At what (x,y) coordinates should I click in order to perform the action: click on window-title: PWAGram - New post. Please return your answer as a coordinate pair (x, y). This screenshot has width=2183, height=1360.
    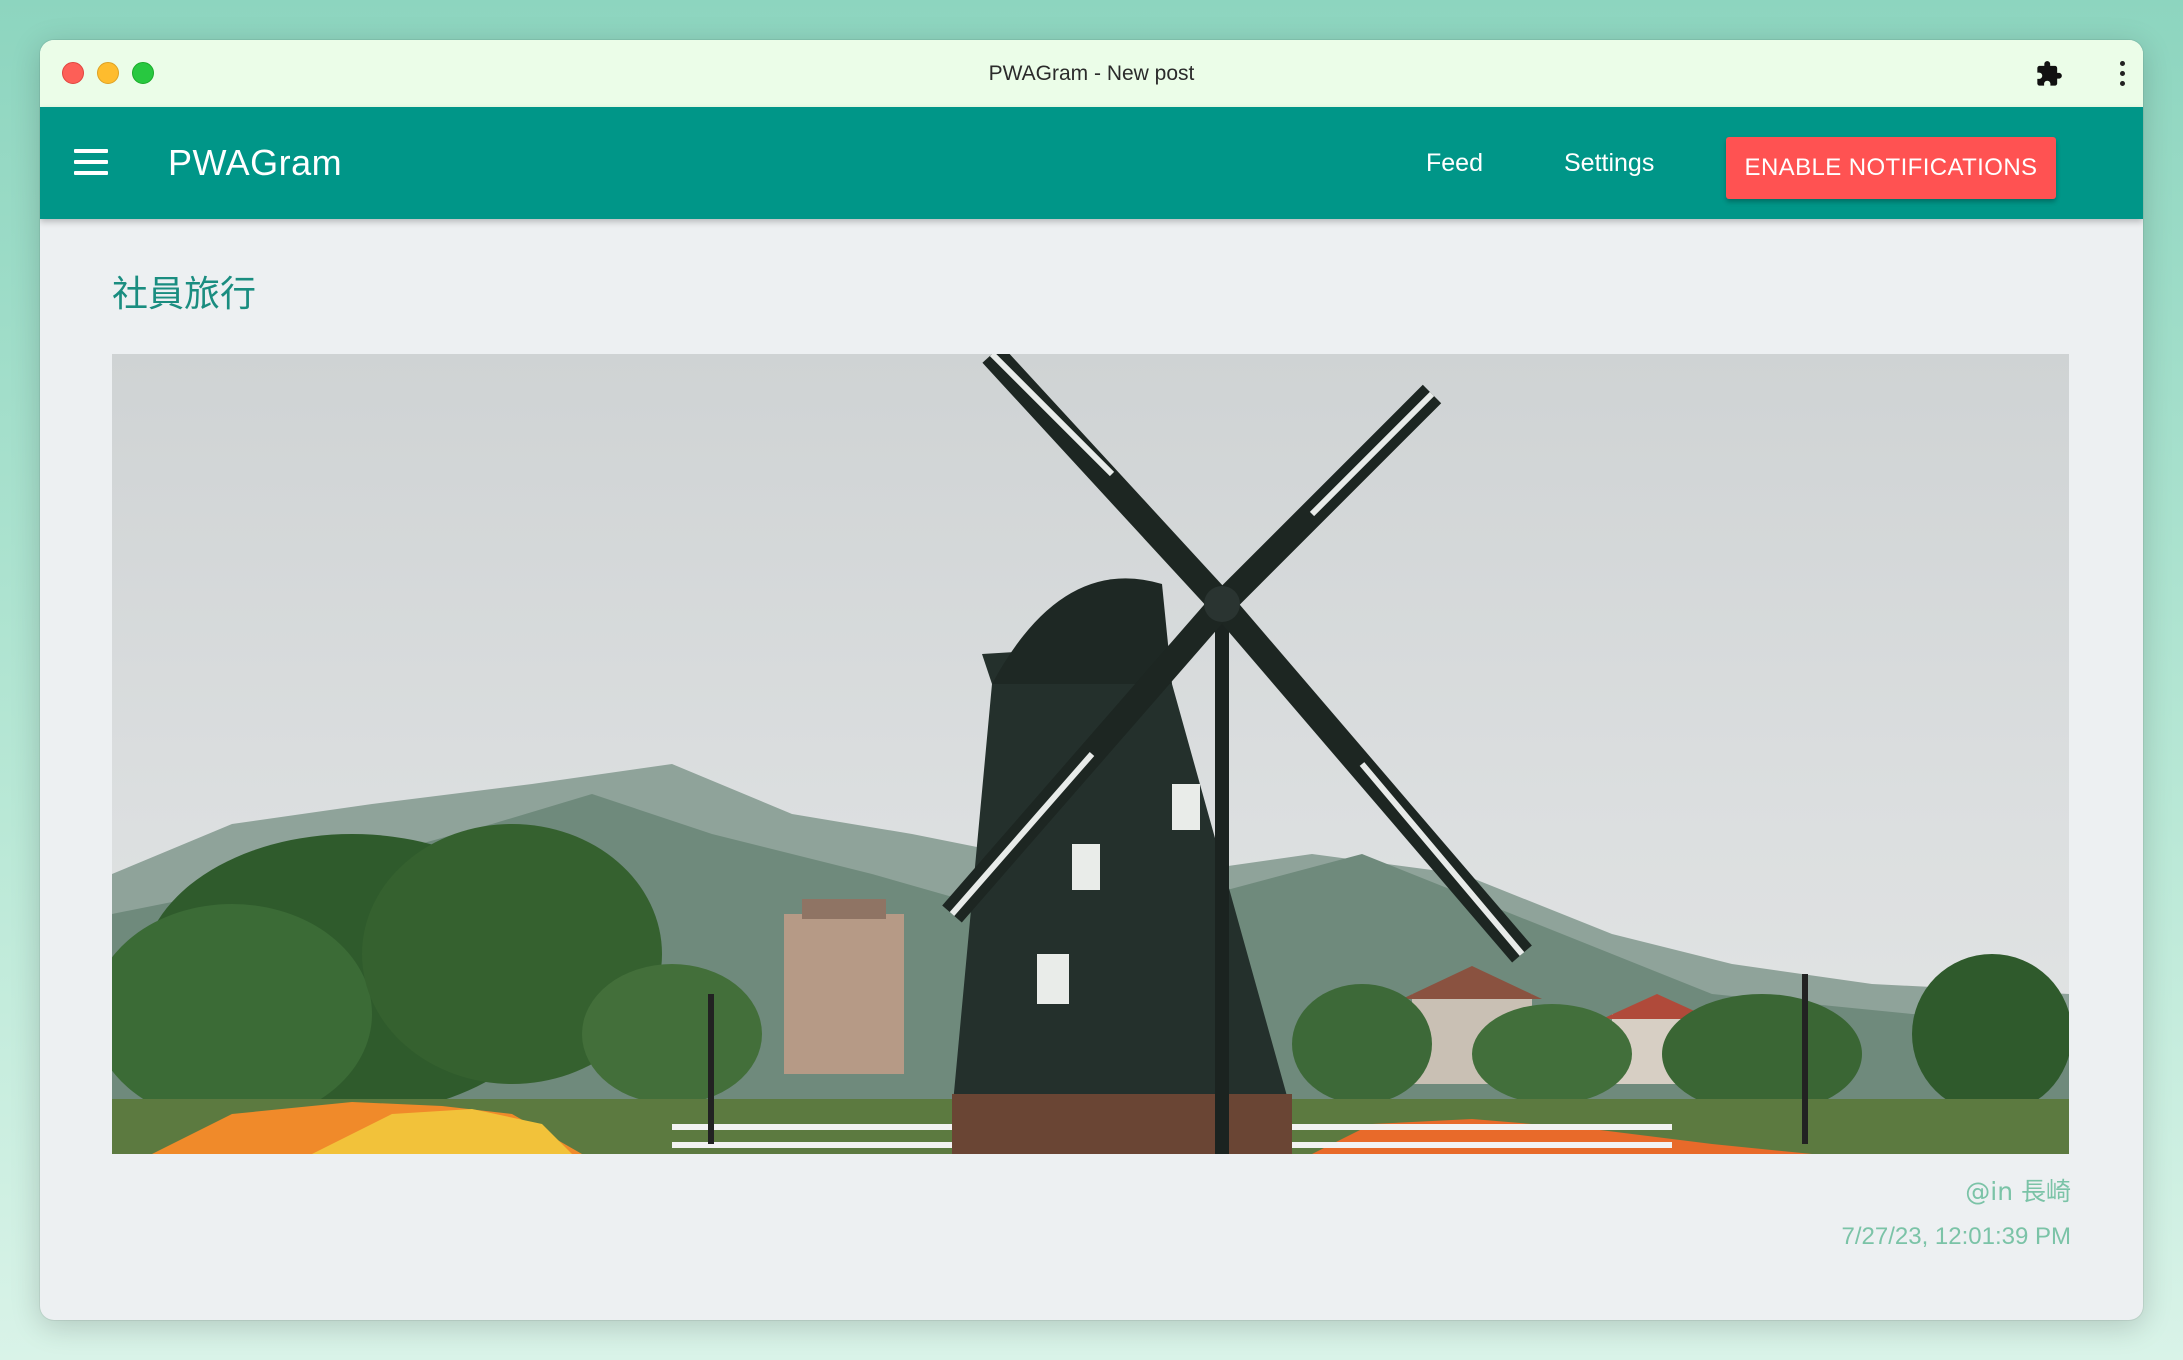
    Looking at the image, I should click on (1091, 73).